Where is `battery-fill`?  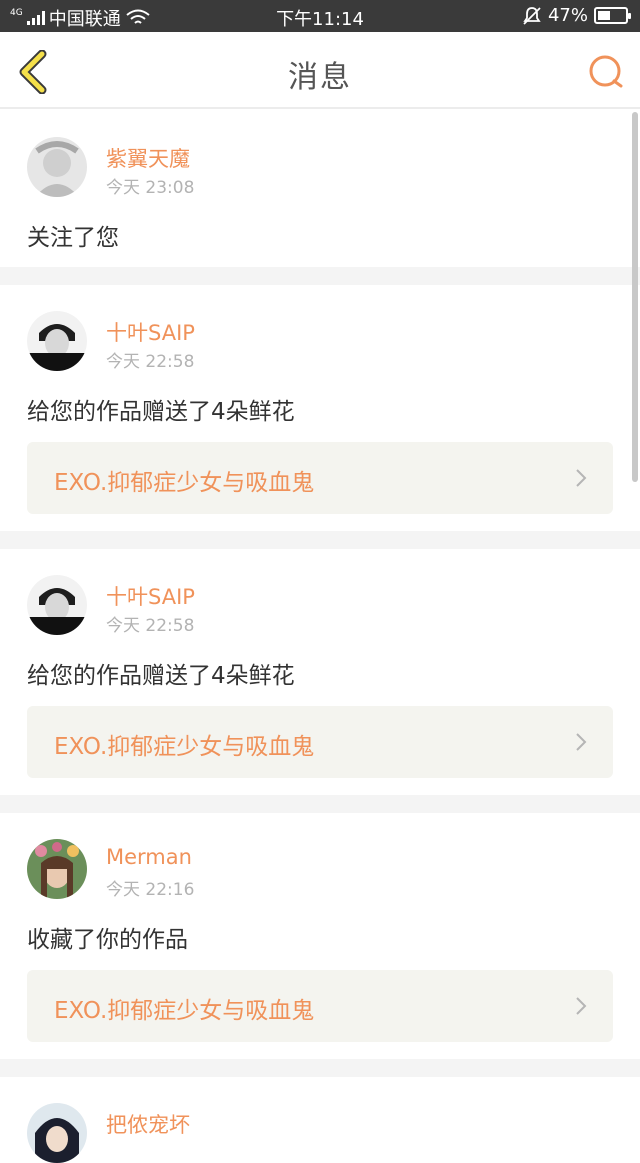
battery-fill is located at coordinates (604, 15).